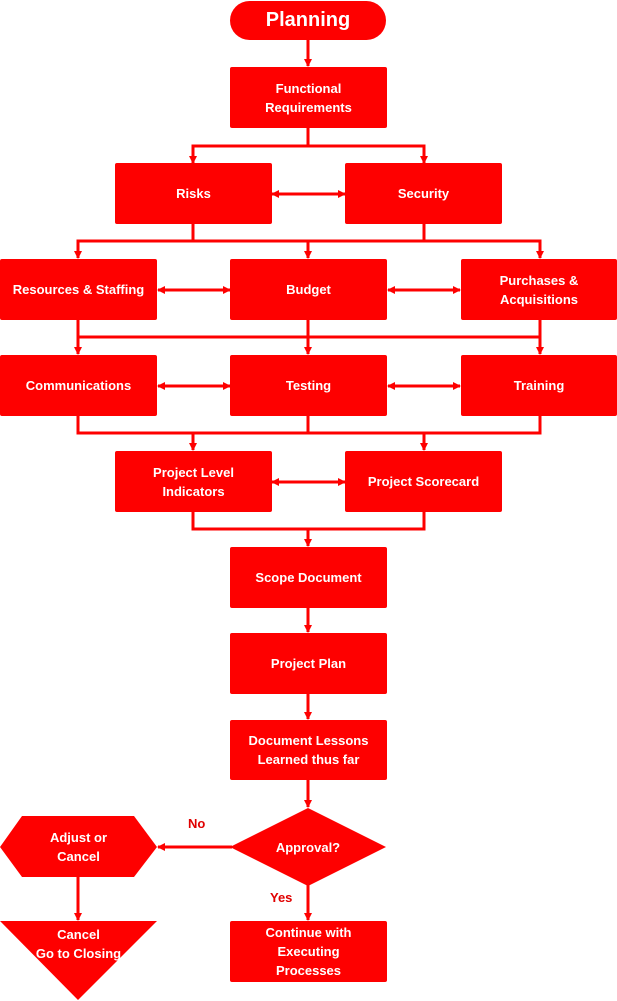 This screenshot has width=617, height=1001. Describe the element at coordinates (423, 481) in the screenshot. I see `project-scorecard-node: Project Scorecard` at that location.